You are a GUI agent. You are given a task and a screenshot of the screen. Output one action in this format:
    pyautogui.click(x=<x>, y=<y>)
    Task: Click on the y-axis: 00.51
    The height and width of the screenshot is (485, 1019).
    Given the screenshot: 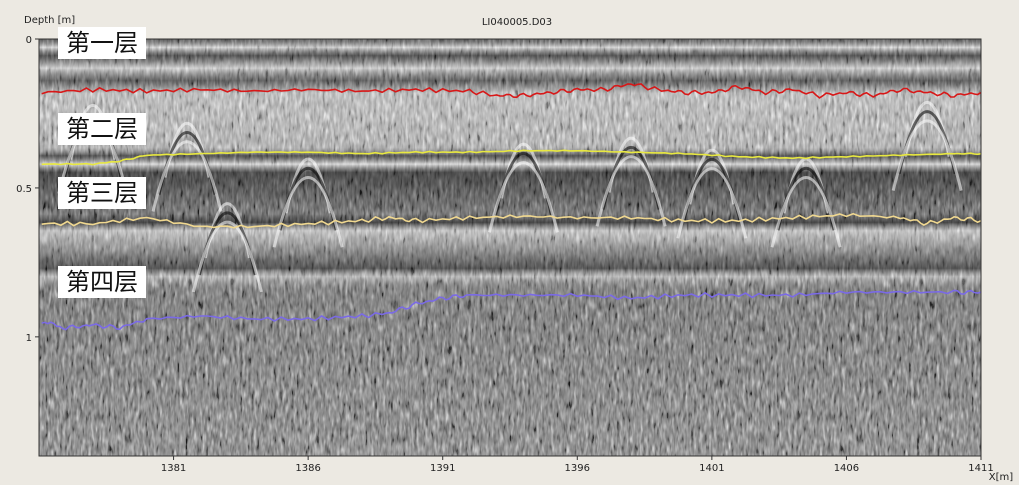 What is the action you would take?
    pyautogui.click(x=27, y=189)
    